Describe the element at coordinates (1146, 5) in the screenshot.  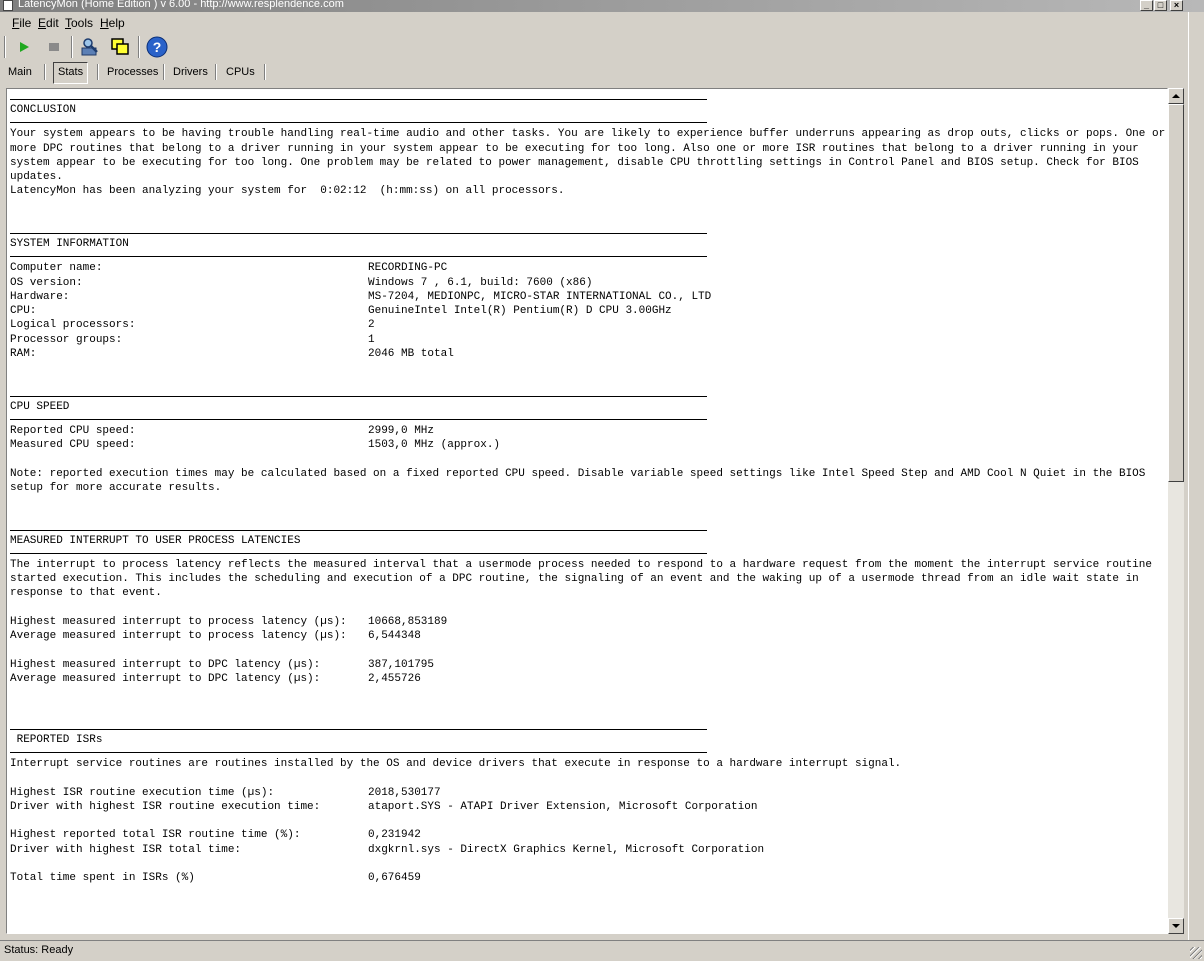
I see `minimize-button: _` at that location.